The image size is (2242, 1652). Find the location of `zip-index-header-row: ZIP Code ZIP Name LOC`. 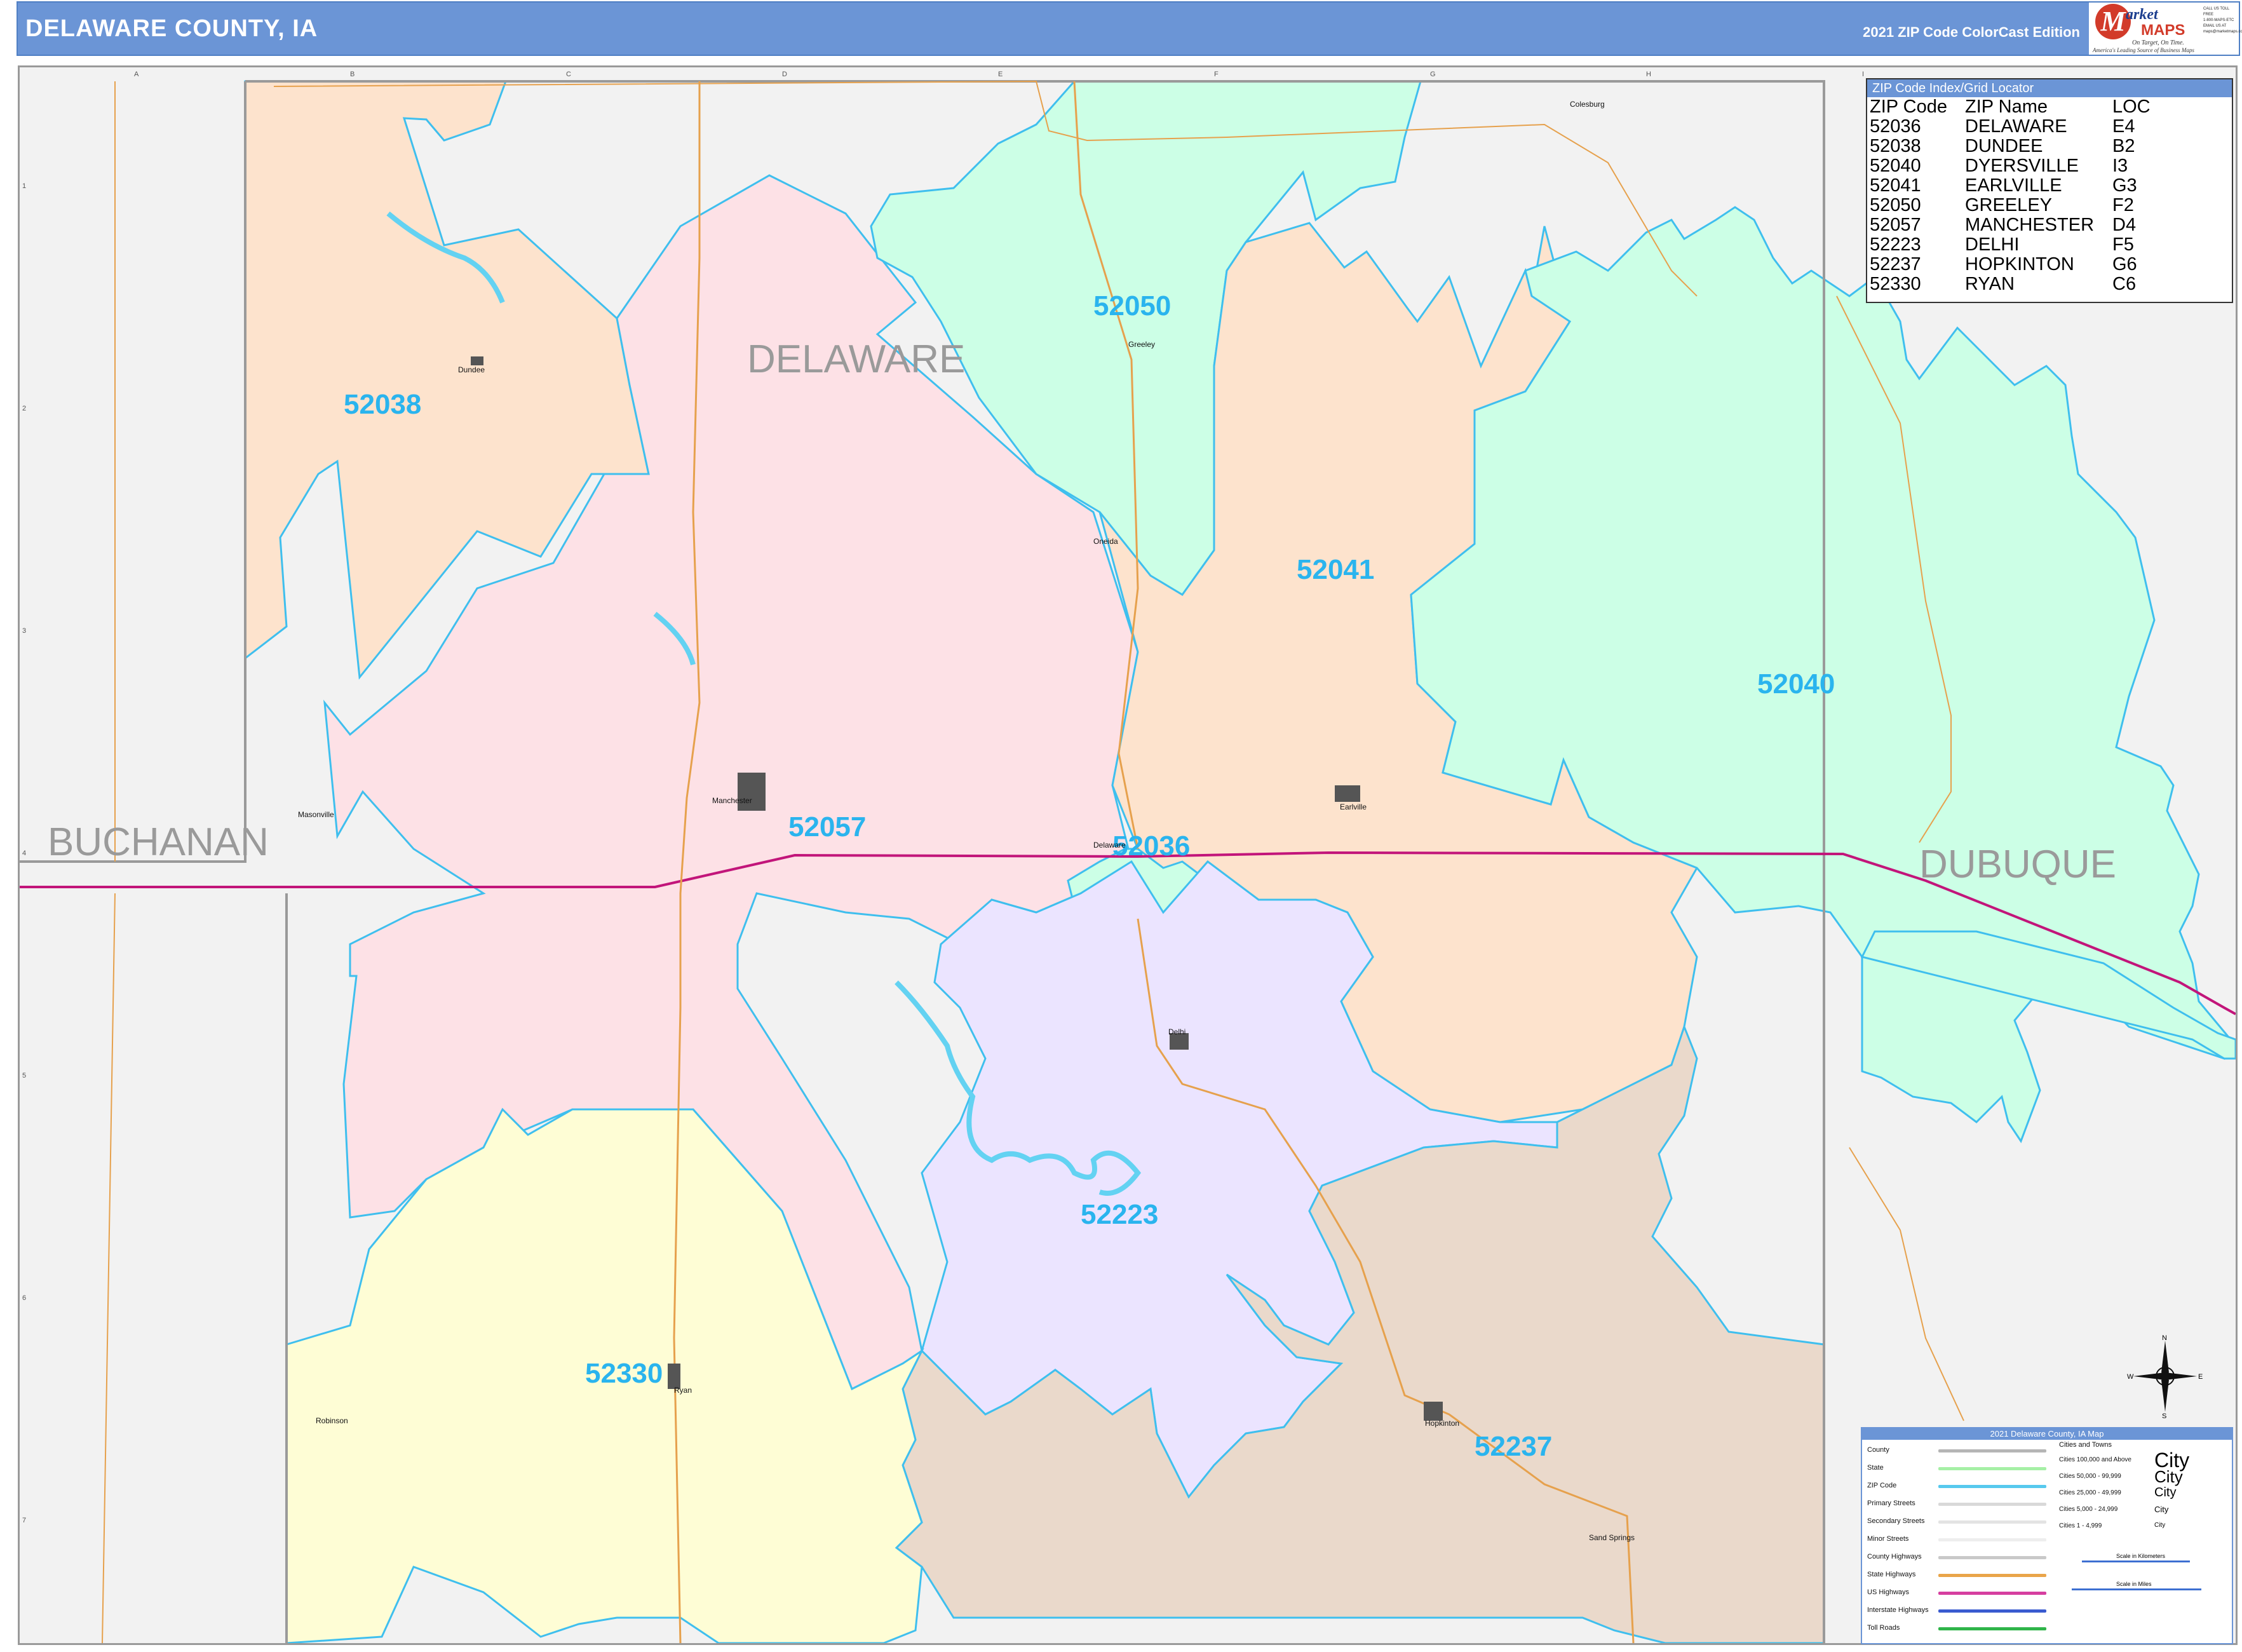

zip-index-header-row: ZIP Code ZIP Name LOC is located at coordinates (2010, 107).